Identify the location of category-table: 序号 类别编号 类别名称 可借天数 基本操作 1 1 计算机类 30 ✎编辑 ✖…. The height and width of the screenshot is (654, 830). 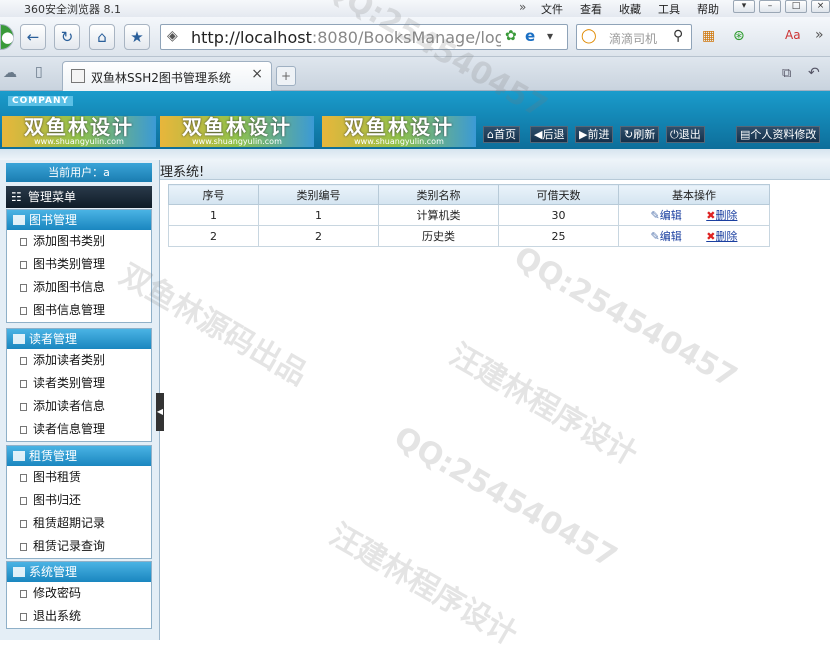
(469, 215).